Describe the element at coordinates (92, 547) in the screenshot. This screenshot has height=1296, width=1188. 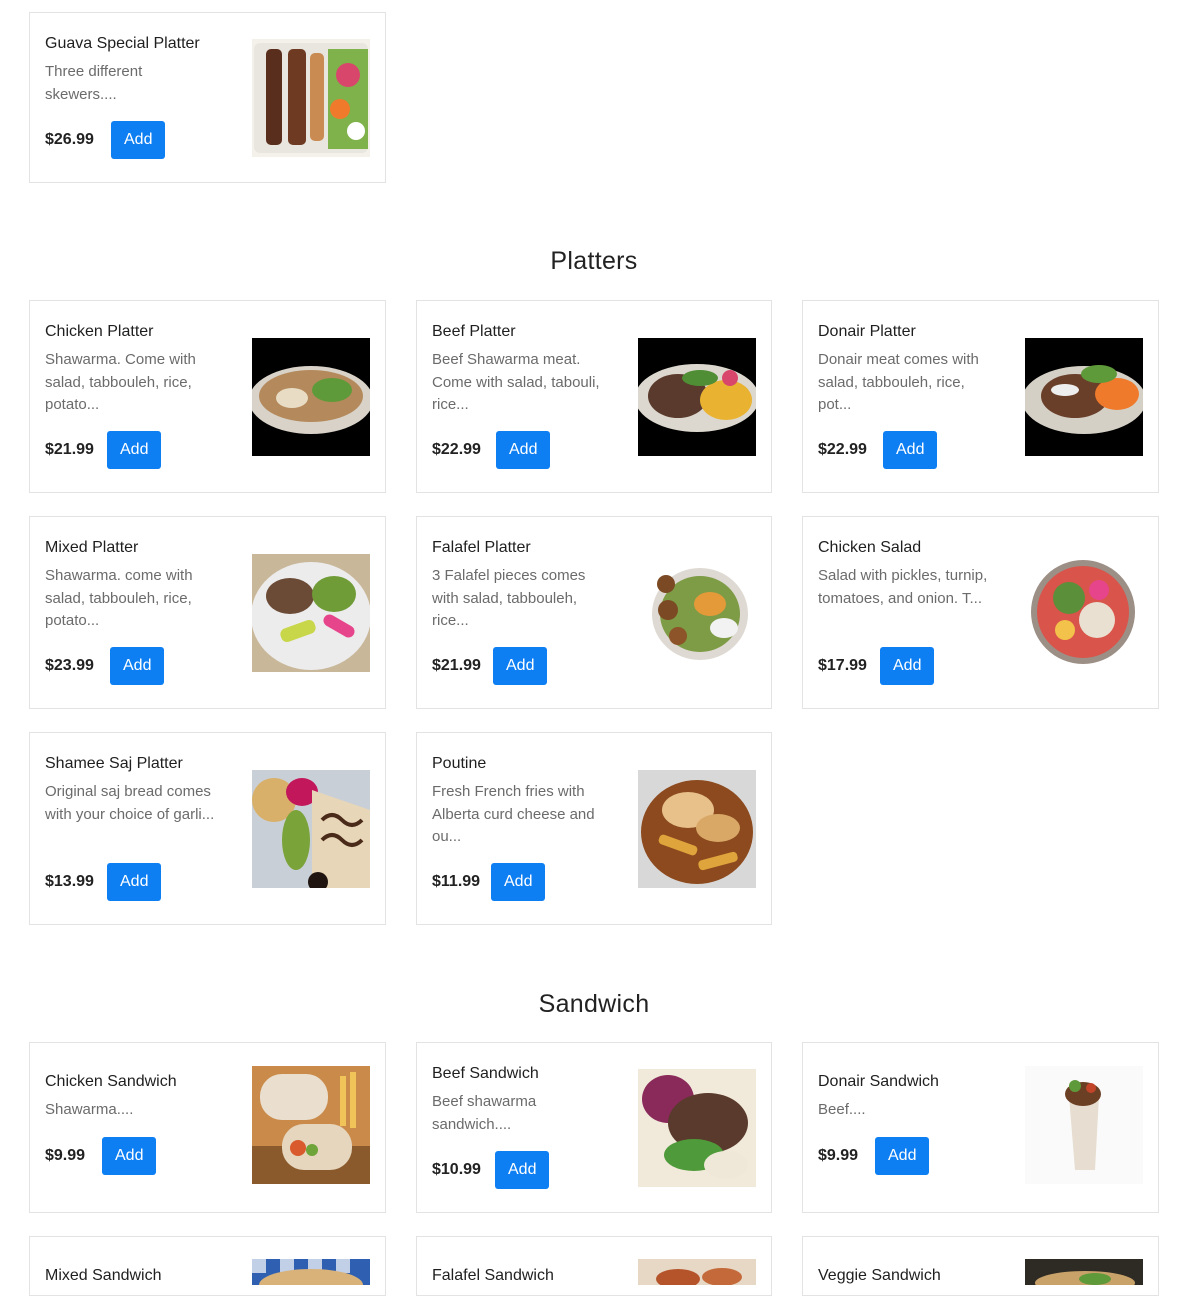
I see `menu-item-name: Mixed Platter` at that location.